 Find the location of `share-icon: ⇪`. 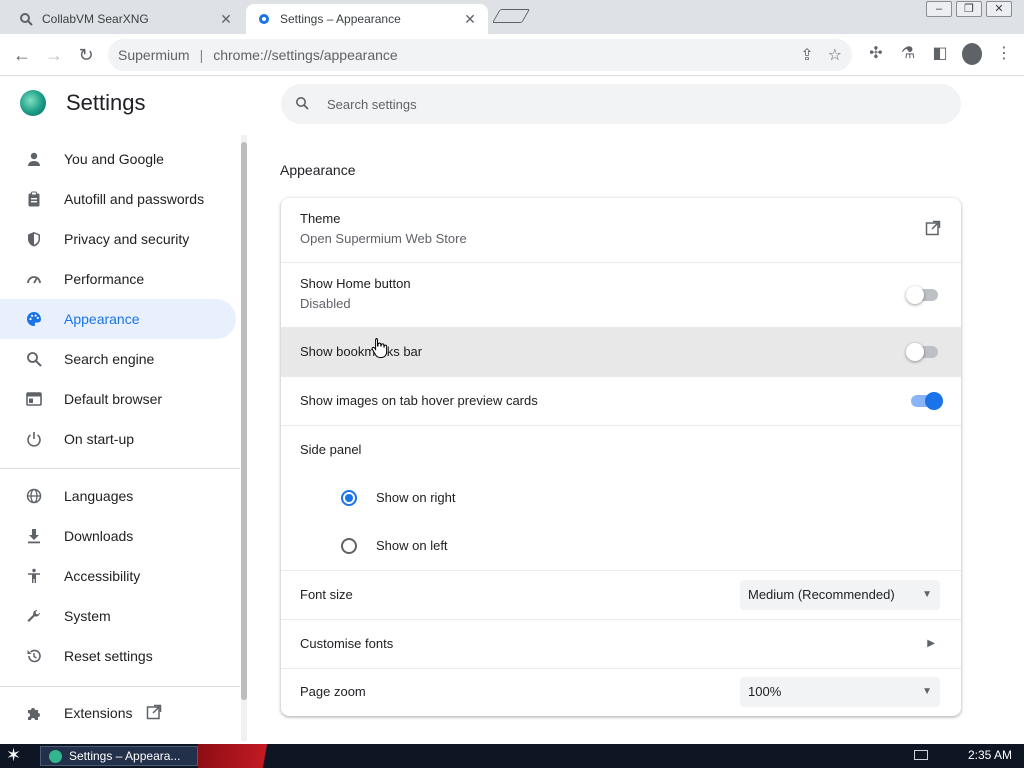

share-icon: ⇪ is located at coordinates (806, 55).